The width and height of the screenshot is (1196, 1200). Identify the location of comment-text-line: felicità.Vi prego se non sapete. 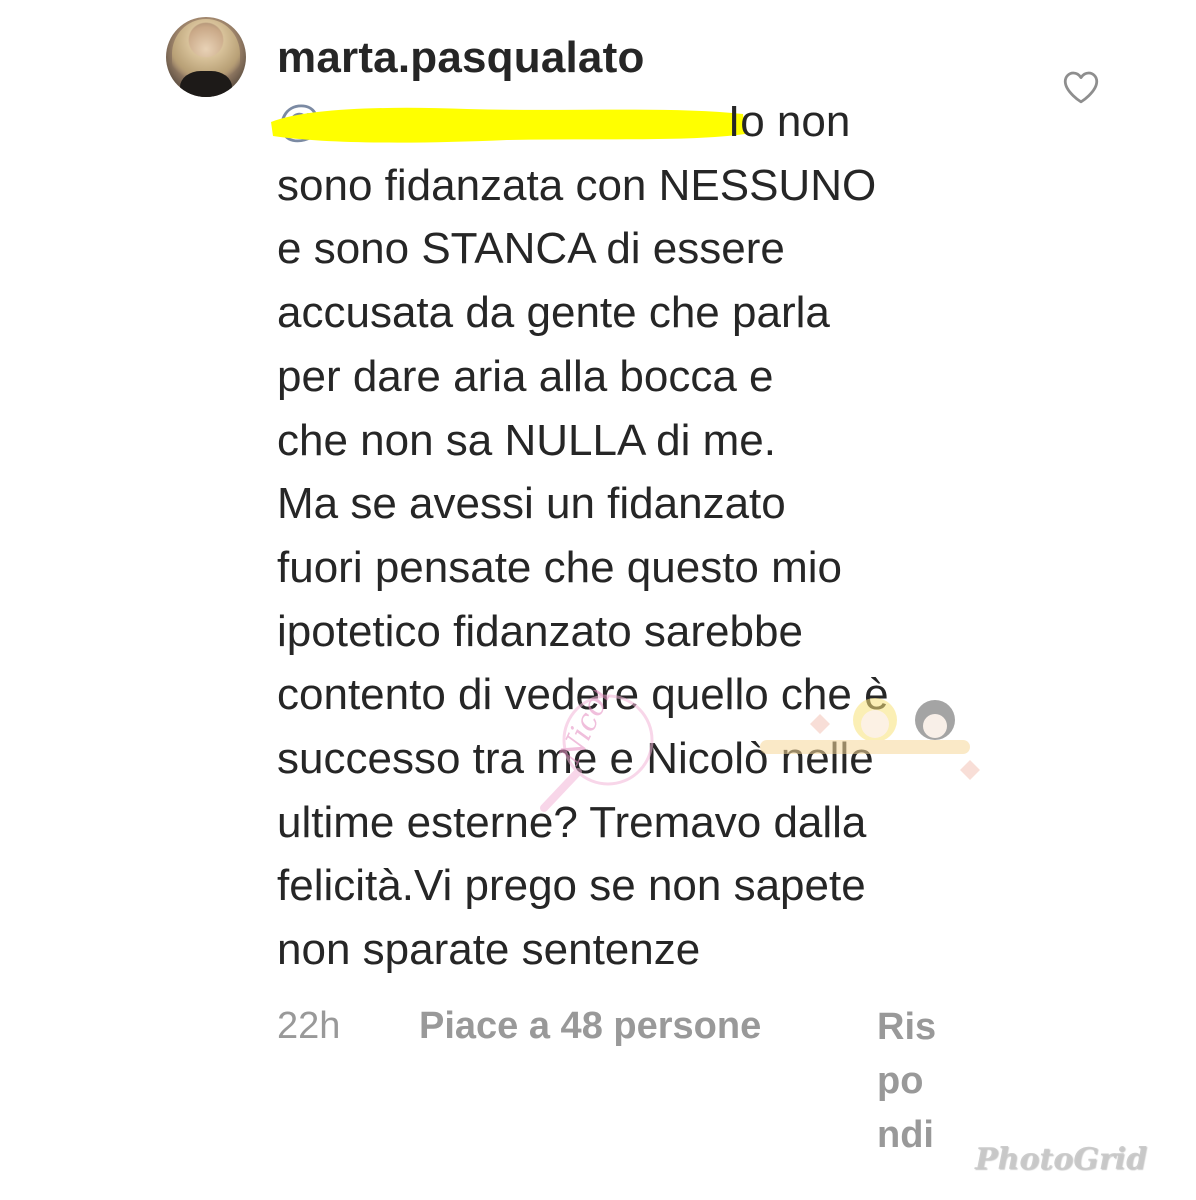
(571, 886).